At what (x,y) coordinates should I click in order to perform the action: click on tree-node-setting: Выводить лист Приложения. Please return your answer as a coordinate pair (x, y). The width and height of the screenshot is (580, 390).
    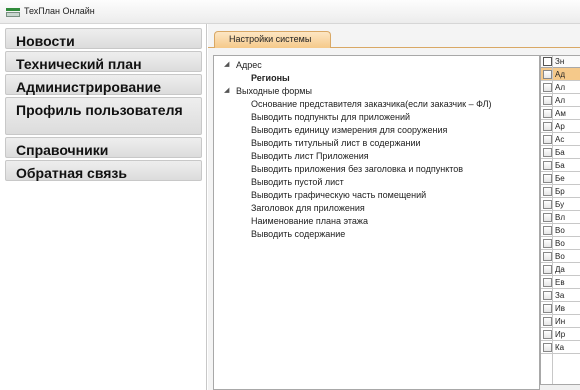
    Looking at the image, I should click on (310, 156).